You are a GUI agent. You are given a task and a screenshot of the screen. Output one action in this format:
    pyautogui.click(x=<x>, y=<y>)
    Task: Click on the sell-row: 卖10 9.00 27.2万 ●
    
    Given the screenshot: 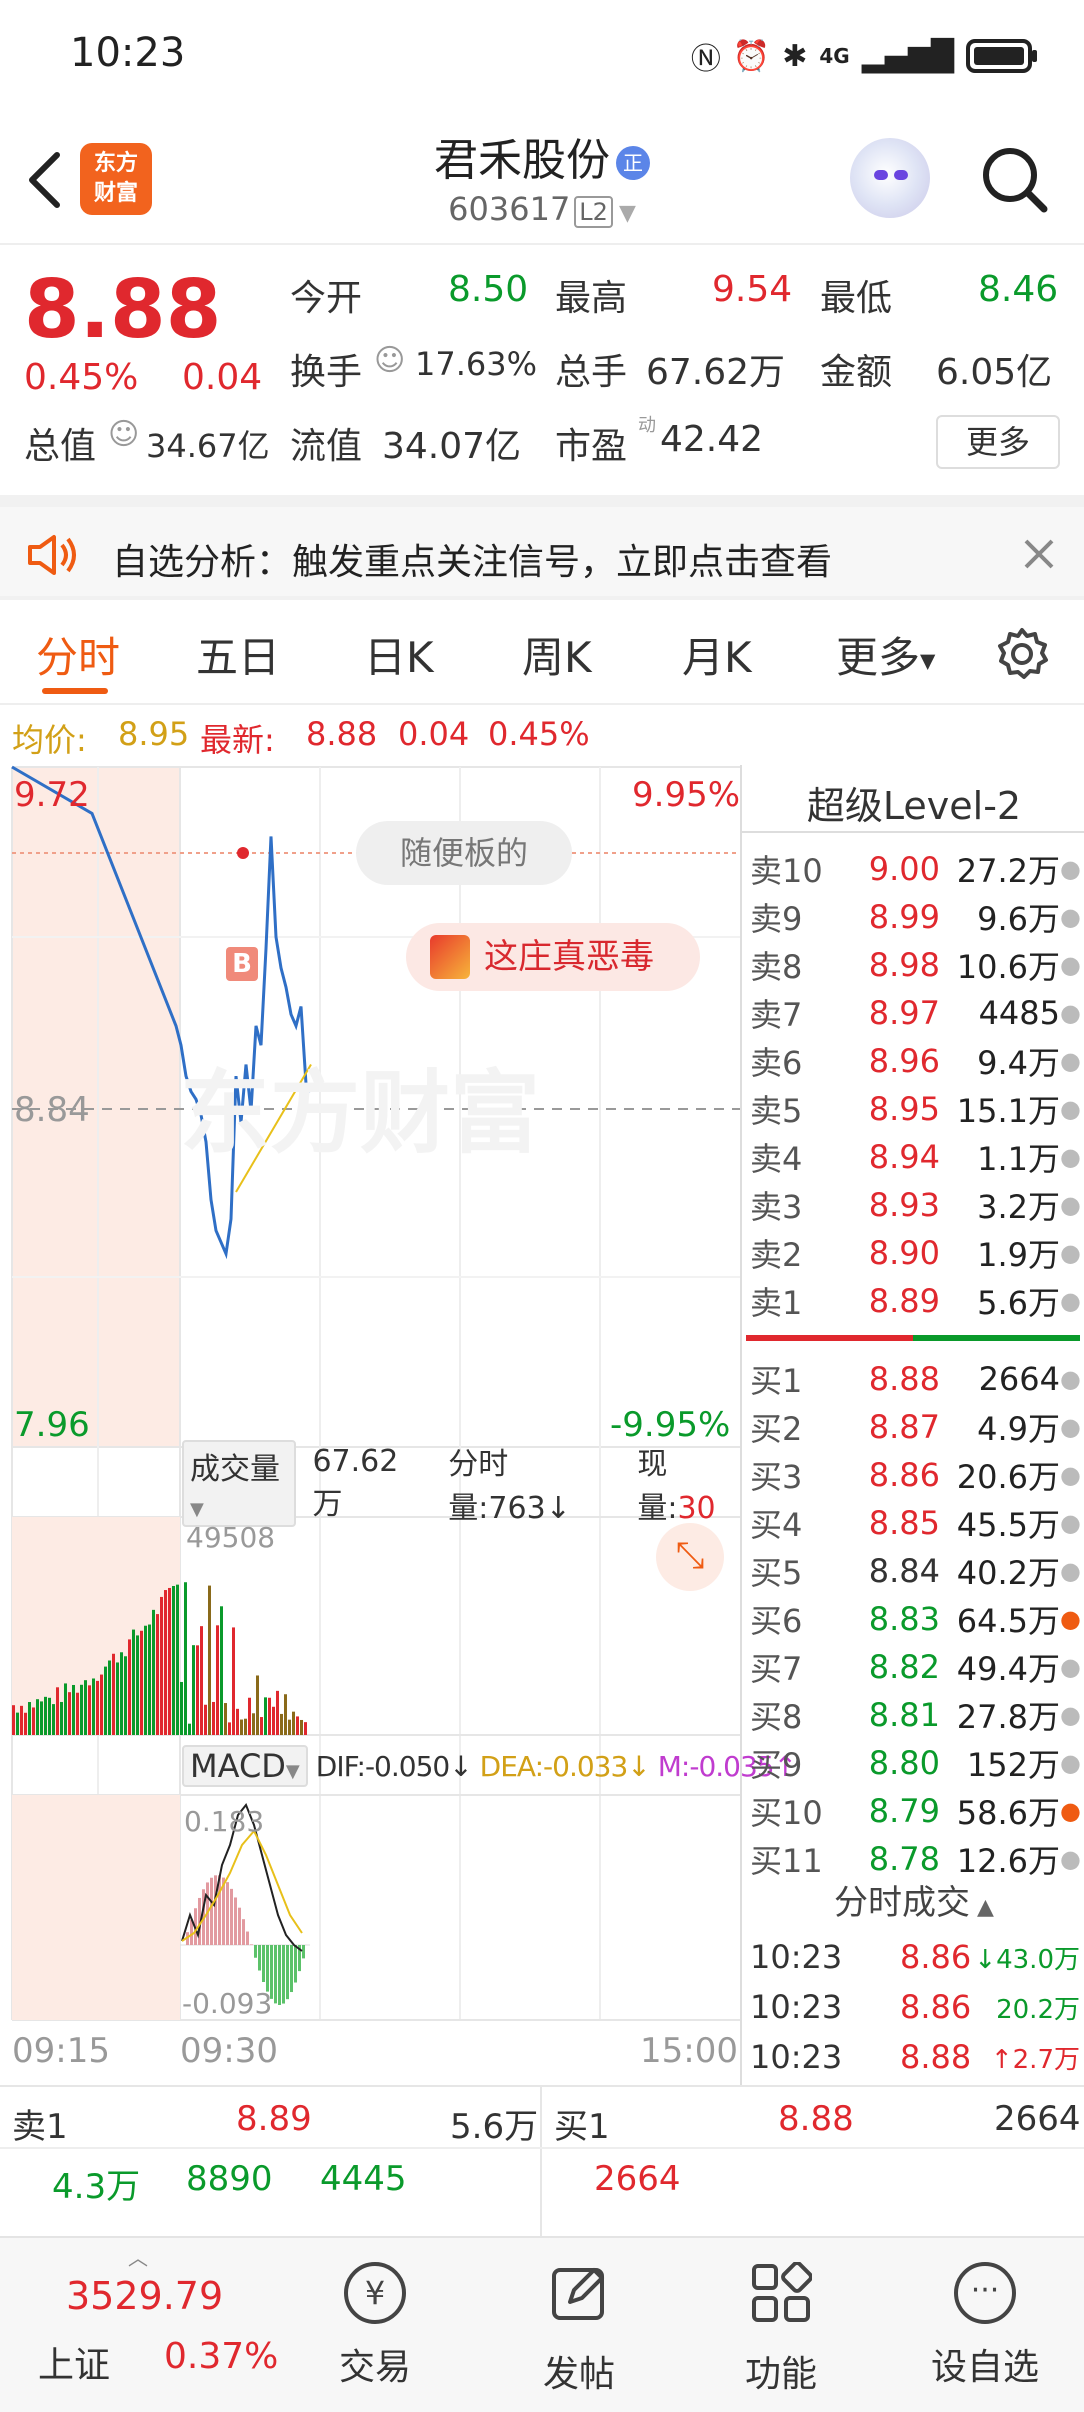 What is the action you would take?
    pyautogui.click(x=915, y=869)
    